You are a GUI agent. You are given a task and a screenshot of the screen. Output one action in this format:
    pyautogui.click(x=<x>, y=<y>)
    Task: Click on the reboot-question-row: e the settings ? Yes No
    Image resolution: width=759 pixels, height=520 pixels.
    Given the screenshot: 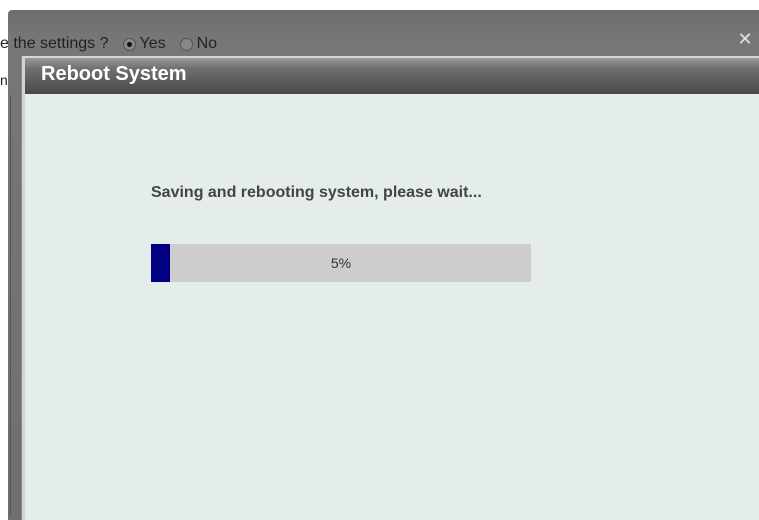 What is the action you would take?
    pyautogui.click(x=108, y=44)
    